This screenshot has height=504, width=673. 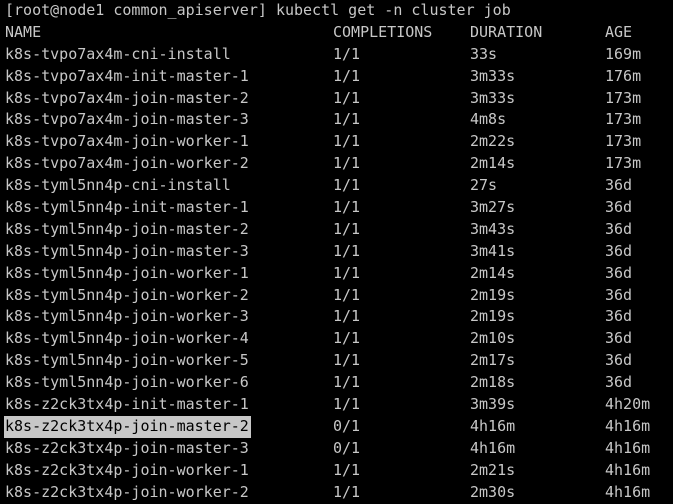 I want to click on table-row: k8s-tyml5nn4p-join-worker-6 1/1 2m18s 36d, so click(x=336, y=383).